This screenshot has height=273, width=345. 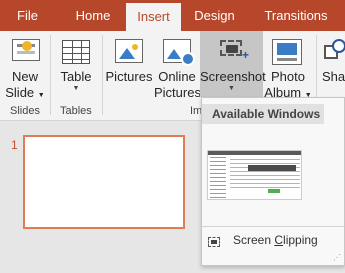 I want to click on table-button: Table ▼, so click(x=76, y=68).